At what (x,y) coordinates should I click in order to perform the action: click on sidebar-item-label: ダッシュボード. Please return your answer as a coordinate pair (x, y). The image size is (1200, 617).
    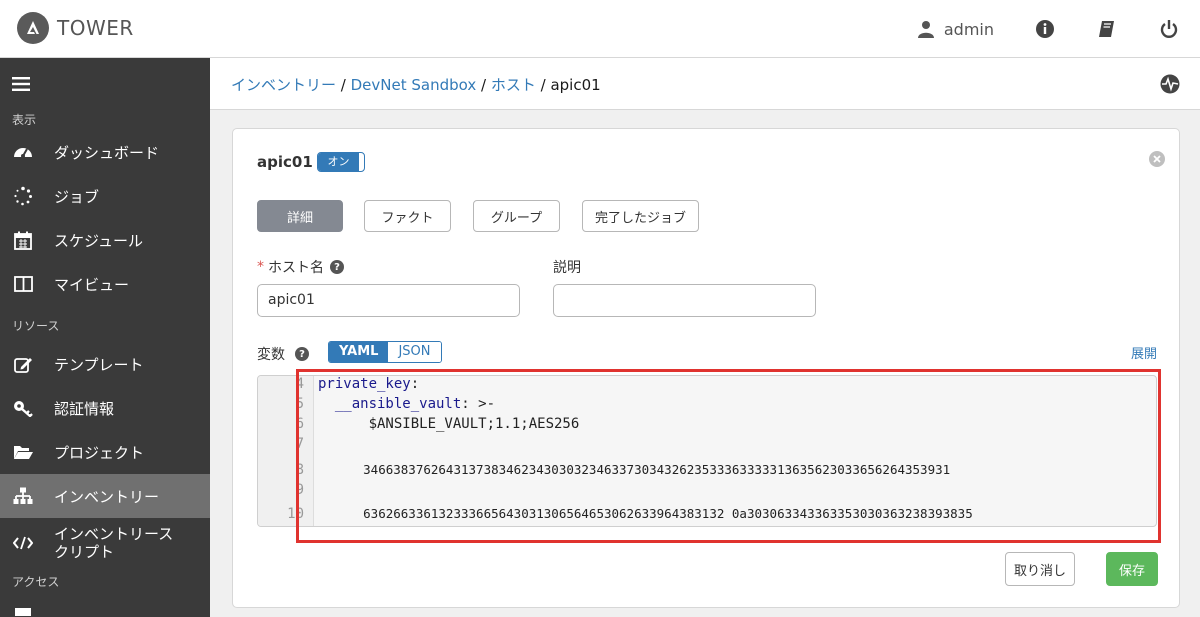
    Looking at the image, I should click on (107, 152).